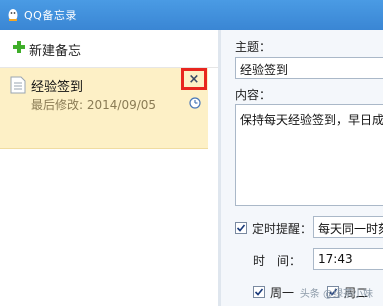 The height and width of the screenshot is (306, 383). I want to click on content-label: 内容：, so click(253, 95).